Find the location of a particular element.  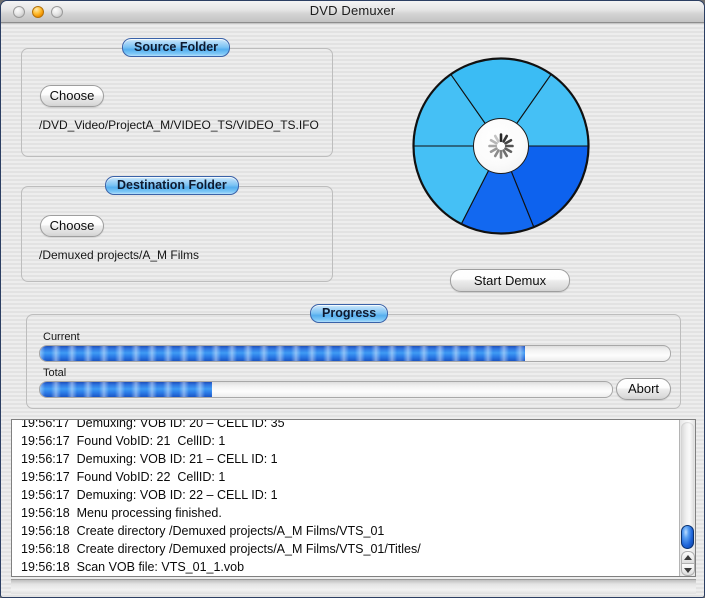

destination-folder-group-label: Destination Folder is located at coordinates (172, 185).